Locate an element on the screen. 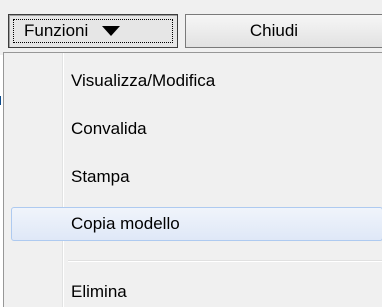 This screenshot has width=382, height=307. focus-ring: Funzioni is located at coordinates (93, 31).